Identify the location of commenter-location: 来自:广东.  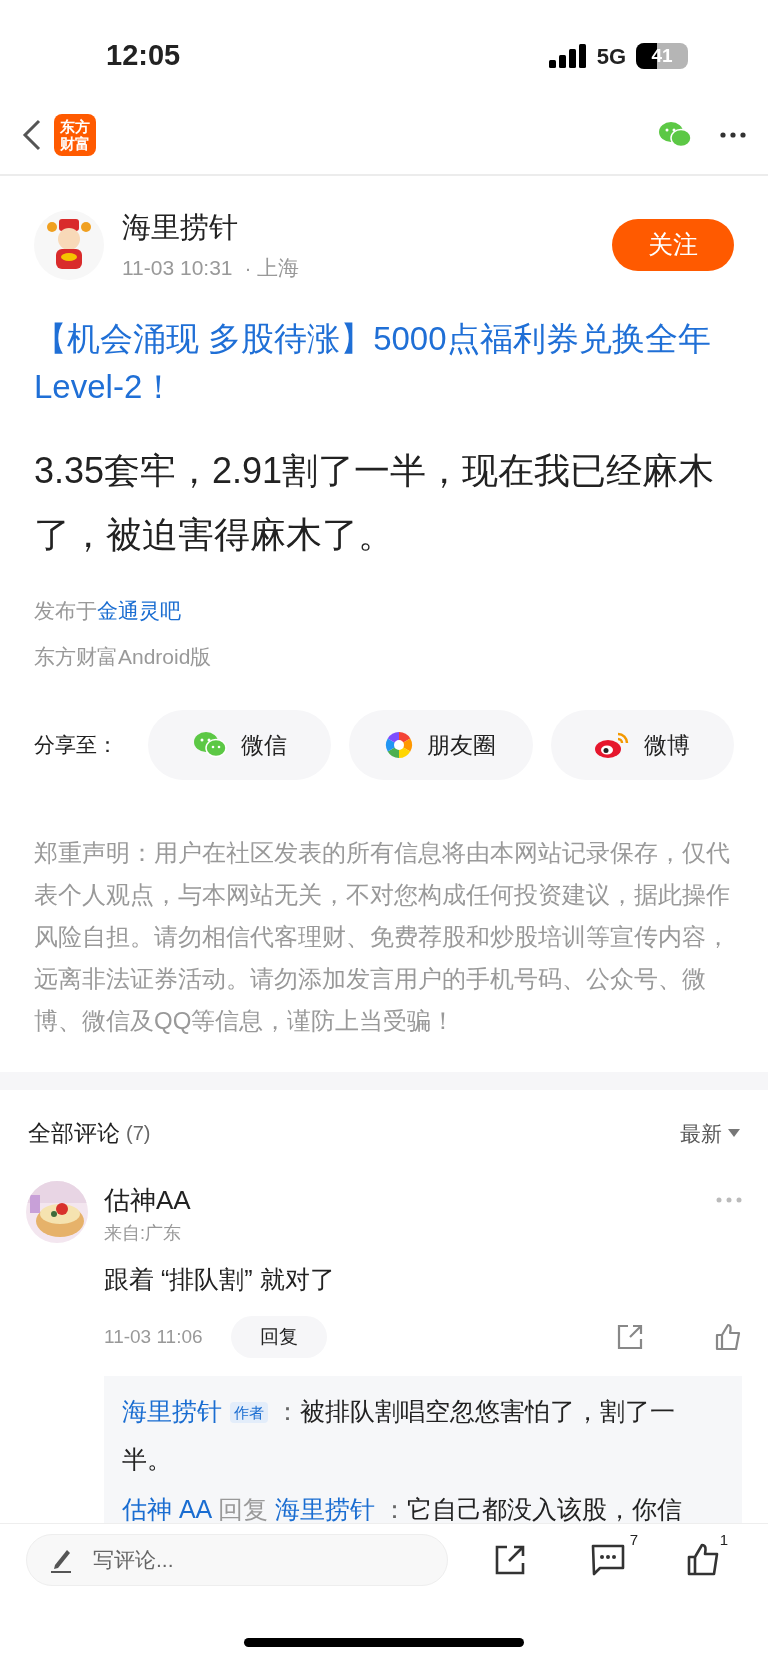
(143, 1233).